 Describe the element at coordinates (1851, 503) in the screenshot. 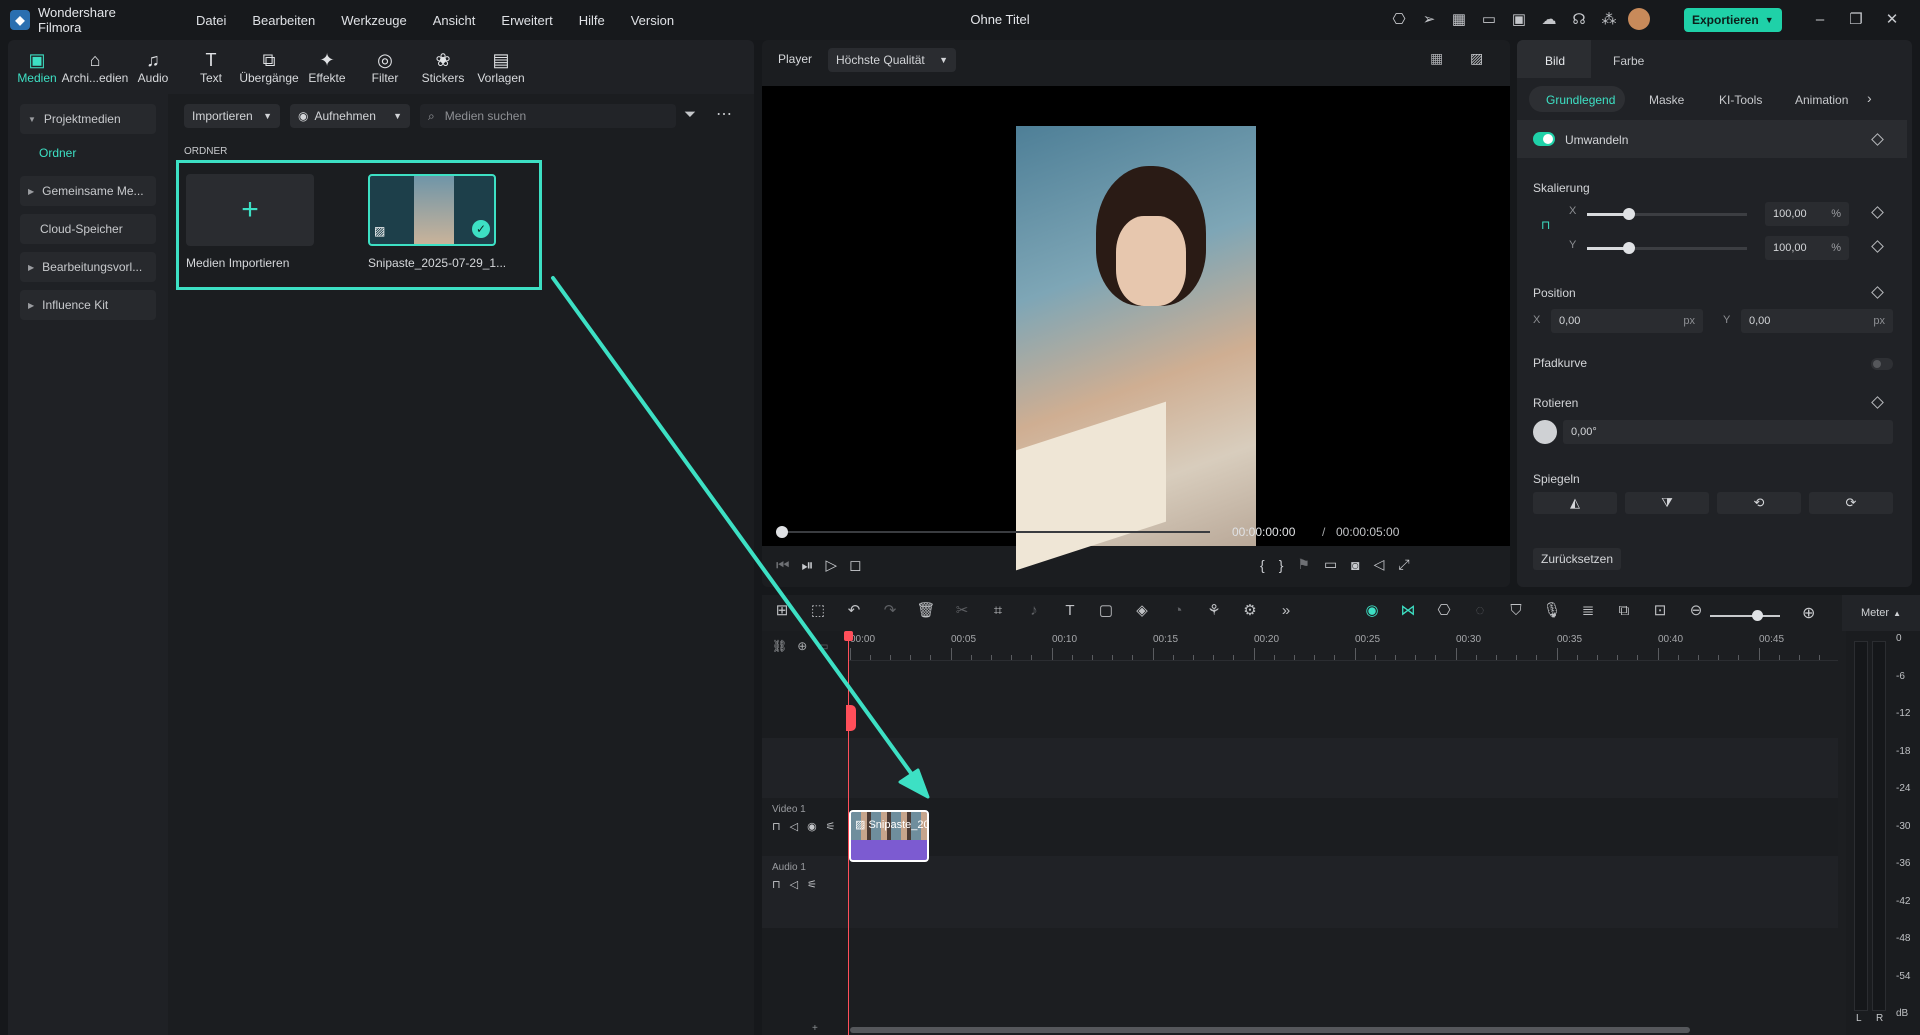

I see `rotate-right-icon: ⟳` at that location.